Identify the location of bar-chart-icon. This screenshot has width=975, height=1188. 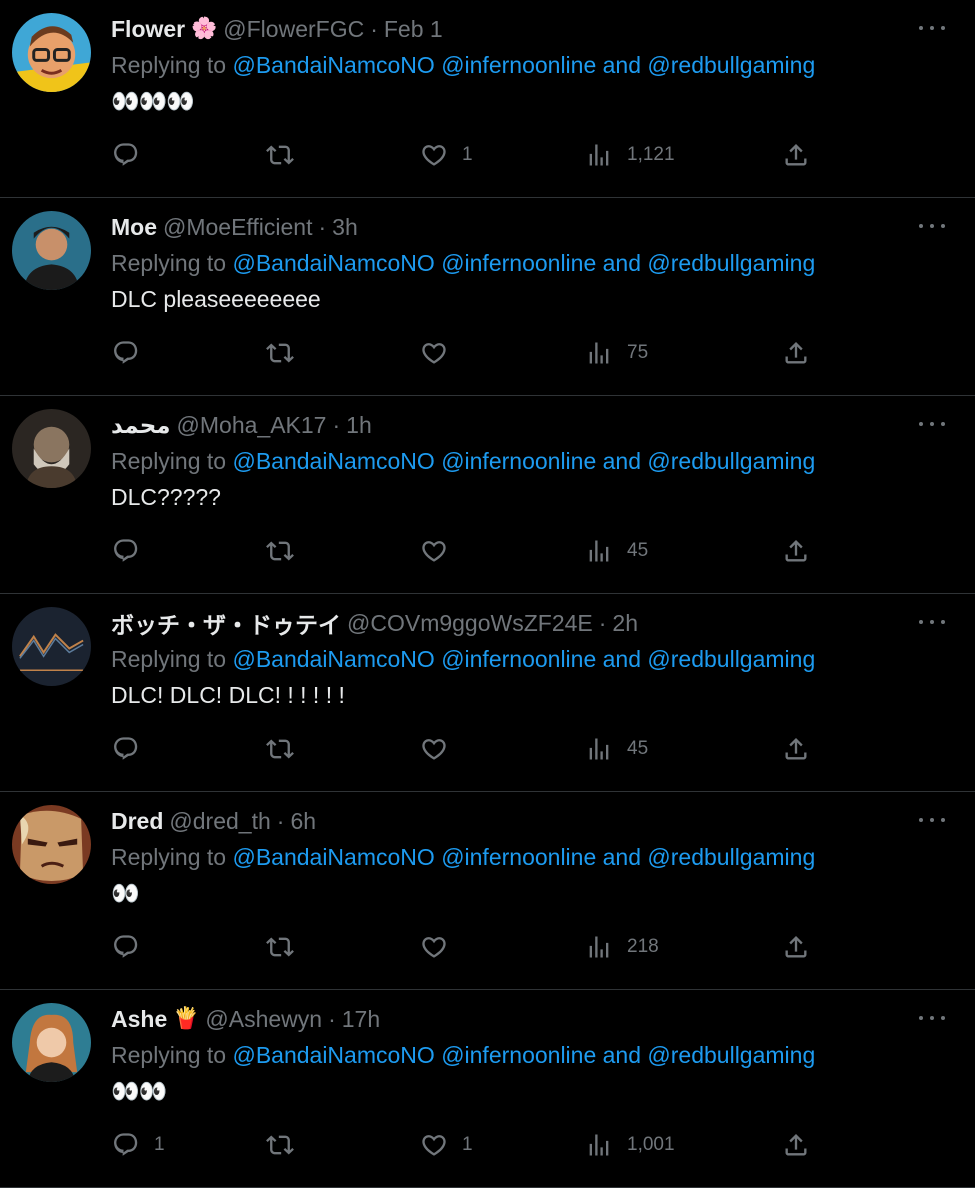
(599, 1145).